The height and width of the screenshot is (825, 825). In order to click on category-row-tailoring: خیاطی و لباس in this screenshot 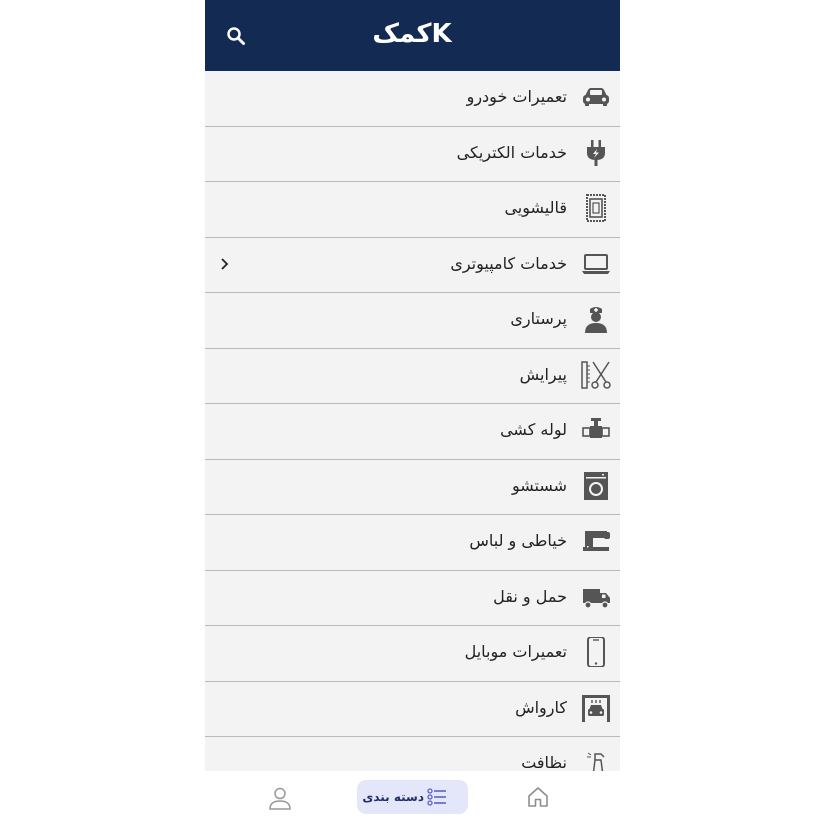, I will do `click(412, 543)`.